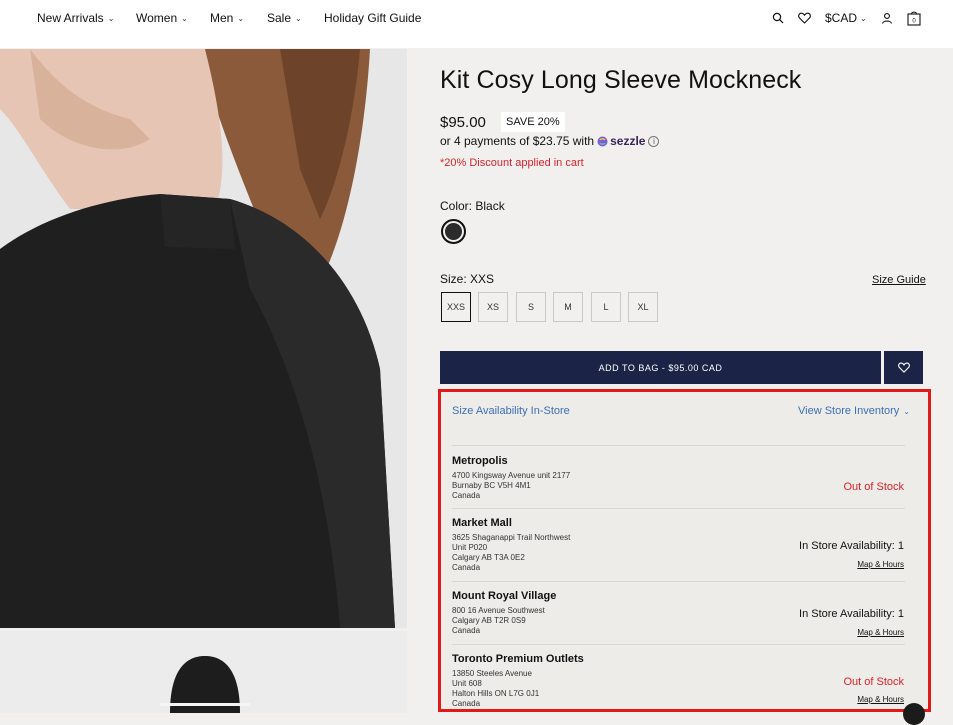 The width and height of the screenshot is (953, 725). What do you see at coordinates (899, 280) in the screenshot?
I see `size-guide-link: Size Guide` at bounding box center [899, 280].